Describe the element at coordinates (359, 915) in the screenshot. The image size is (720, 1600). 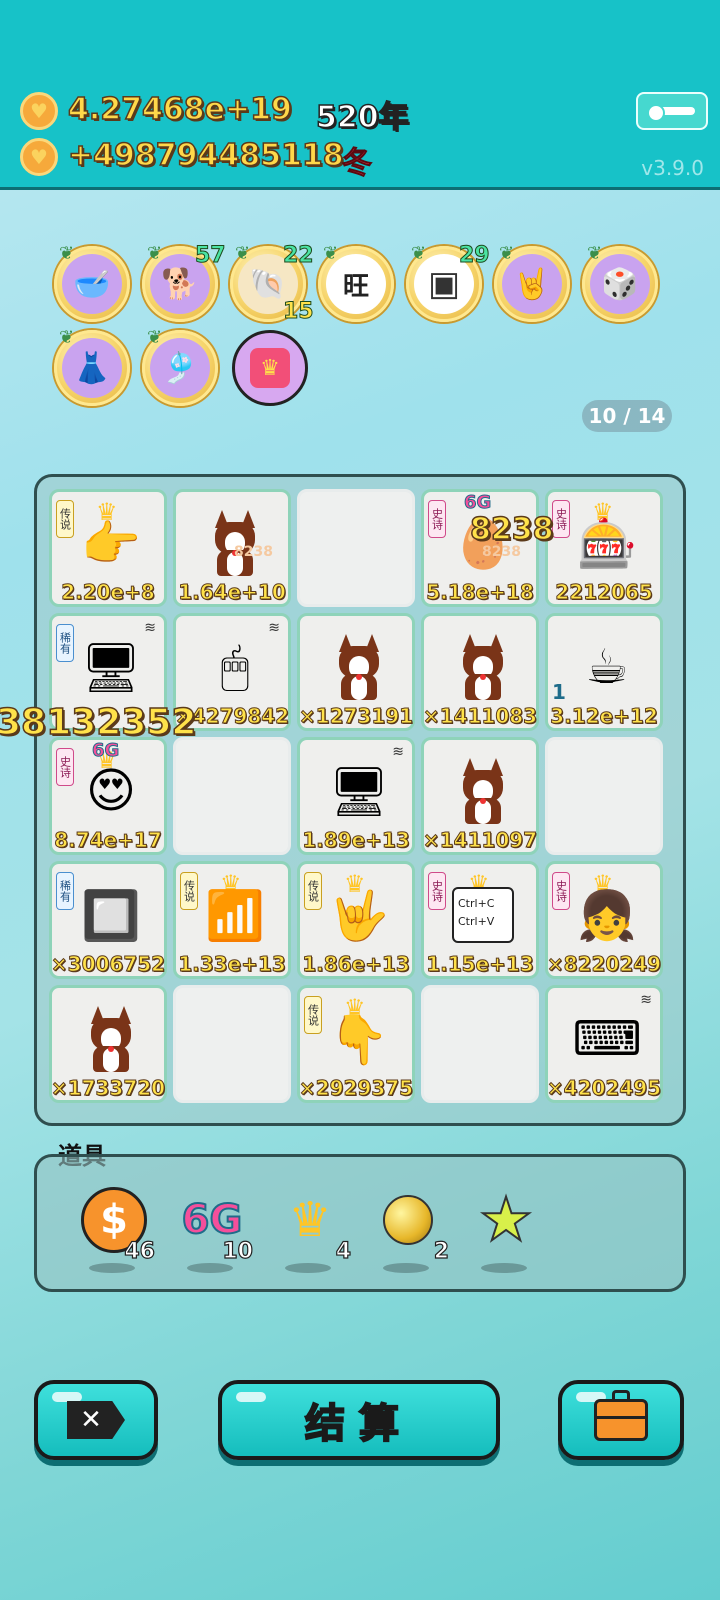
I see `hand-rock-icon: 🤟` at that location.